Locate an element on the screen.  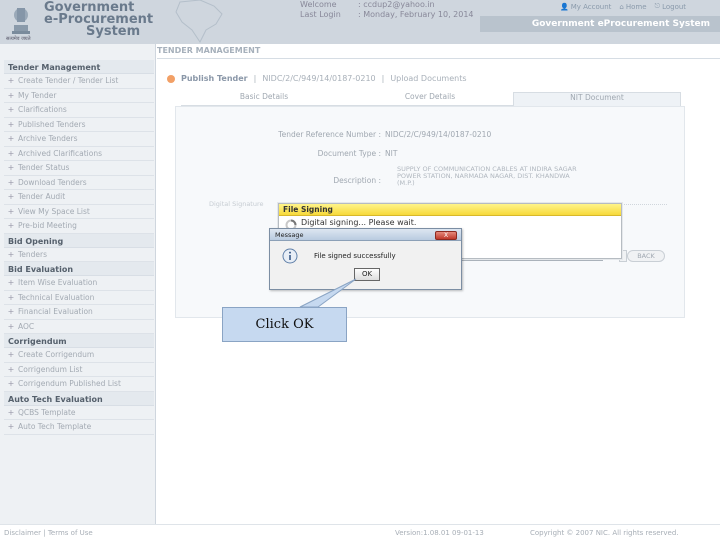
info-icon is located at coordinates (290, 256).